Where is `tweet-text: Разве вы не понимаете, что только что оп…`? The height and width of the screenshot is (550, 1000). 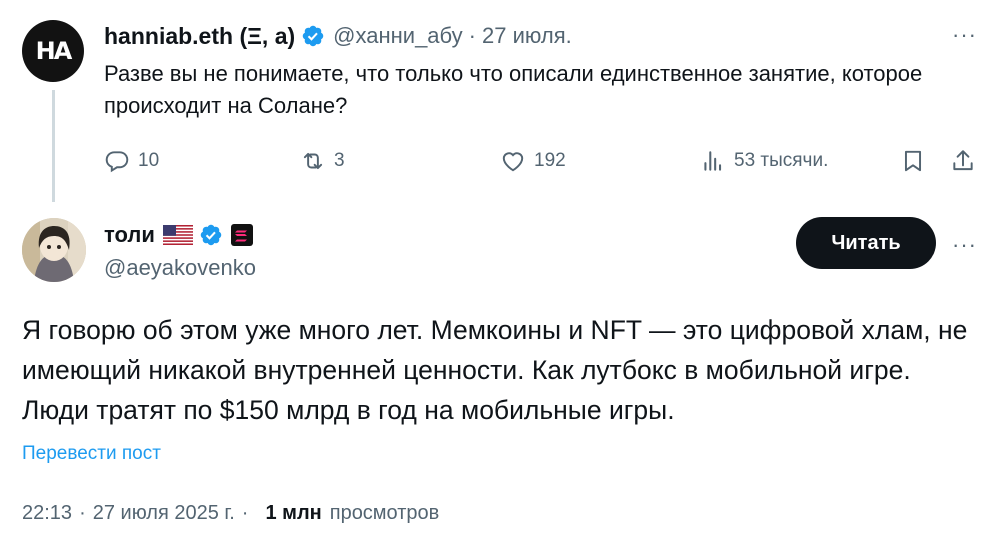 tweet-text: Разве вы не понимаете, что только что оп… is located at coordinates (513, 89).